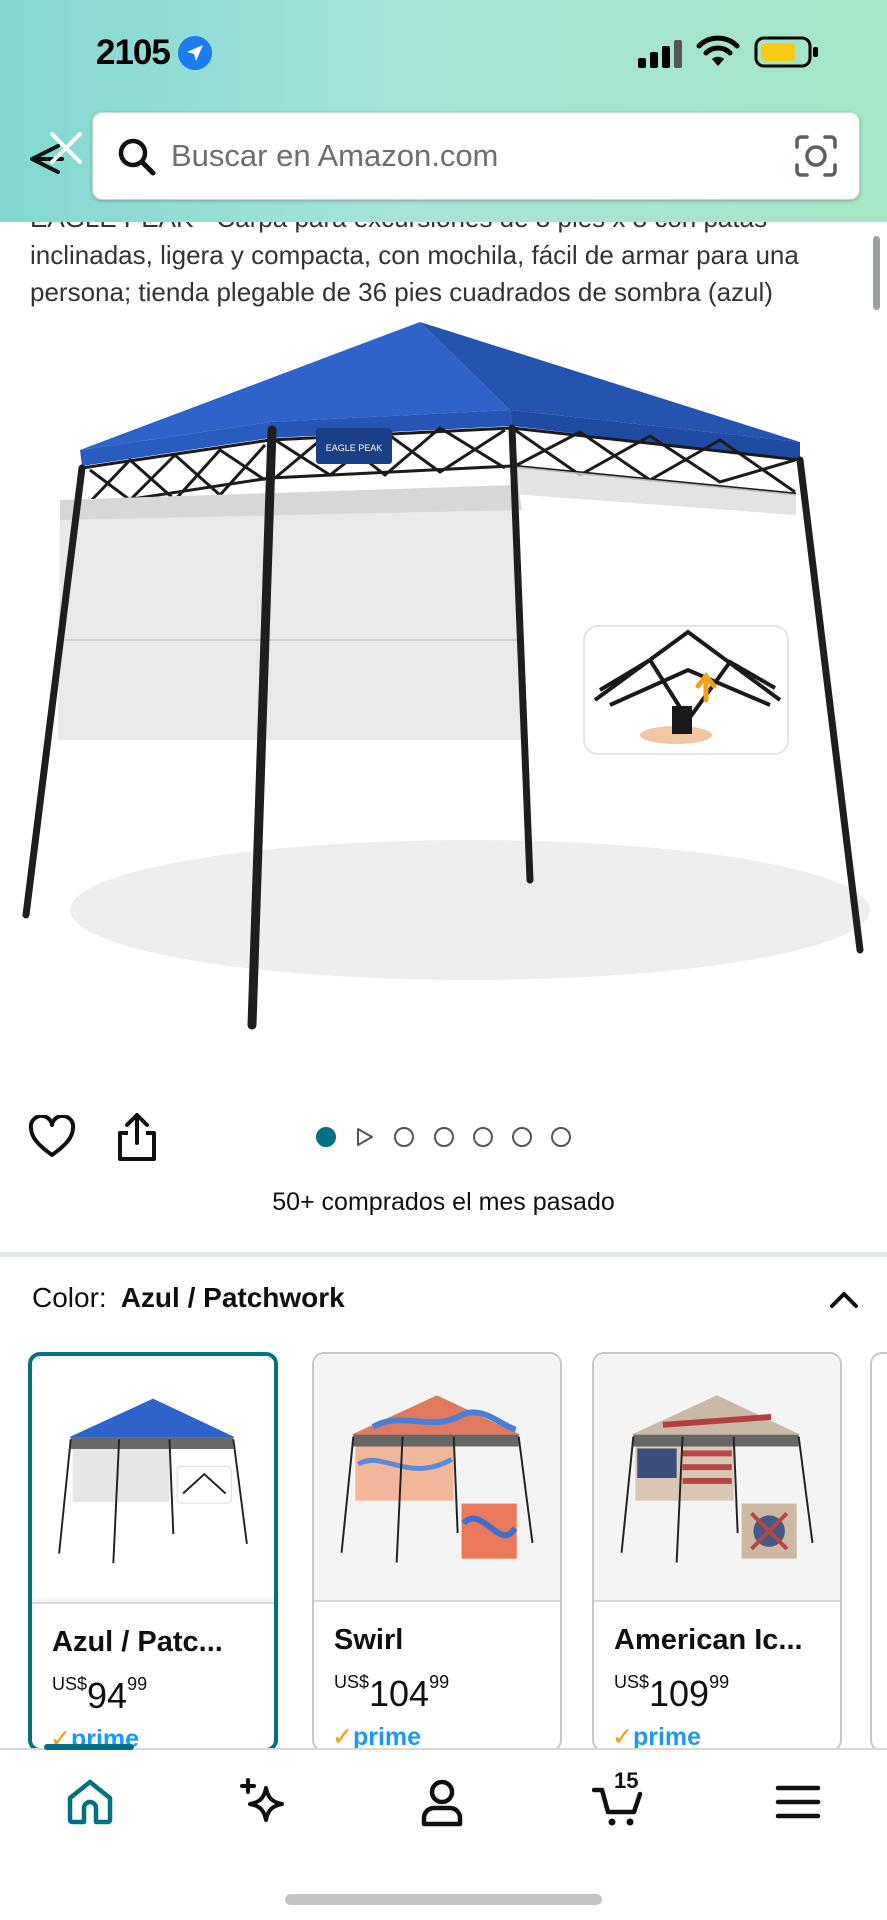 This screenshot has height=1920, width=887. What do you see at coordinates (52, 1137) in the screenshot?
I see `heart-icon` at bounding box center [52, 1137].